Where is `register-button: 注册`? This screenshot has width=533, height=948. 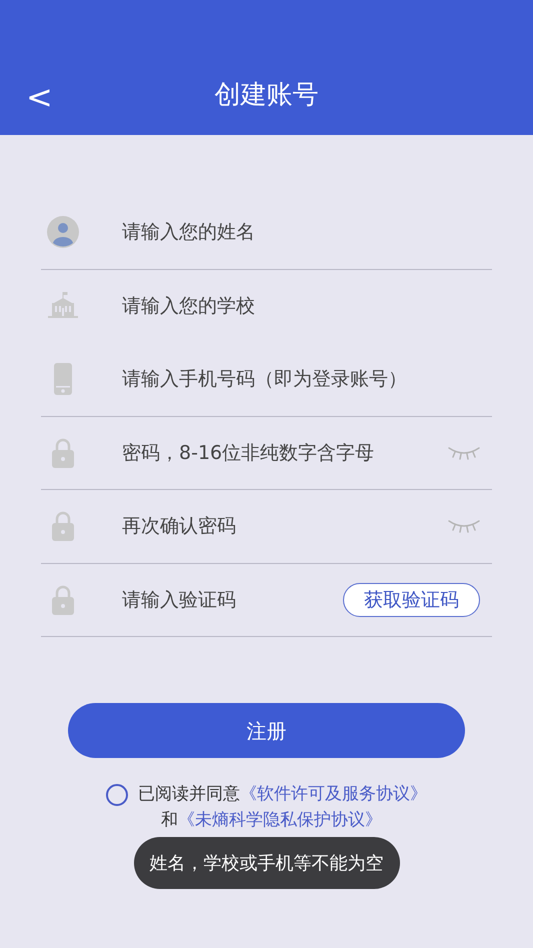 register-button: 注册 is located at coordinates (266, 730).